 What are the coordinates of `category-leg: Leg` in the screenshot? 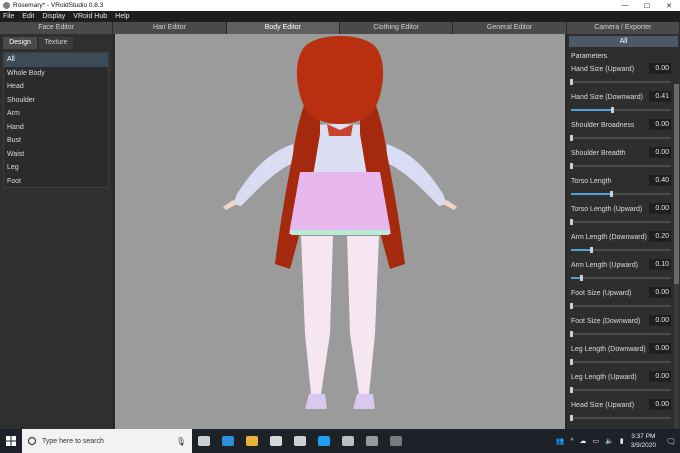 It's located at (56, 168).